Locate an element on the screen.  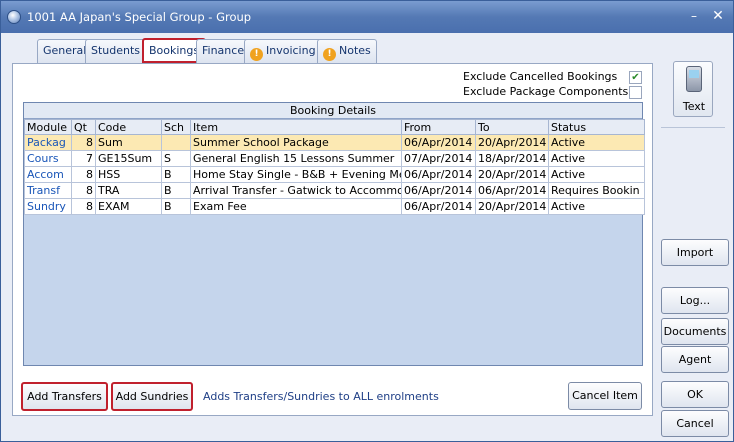
cancel-item-button: Cancel Item is located at coordinates (605, 396).